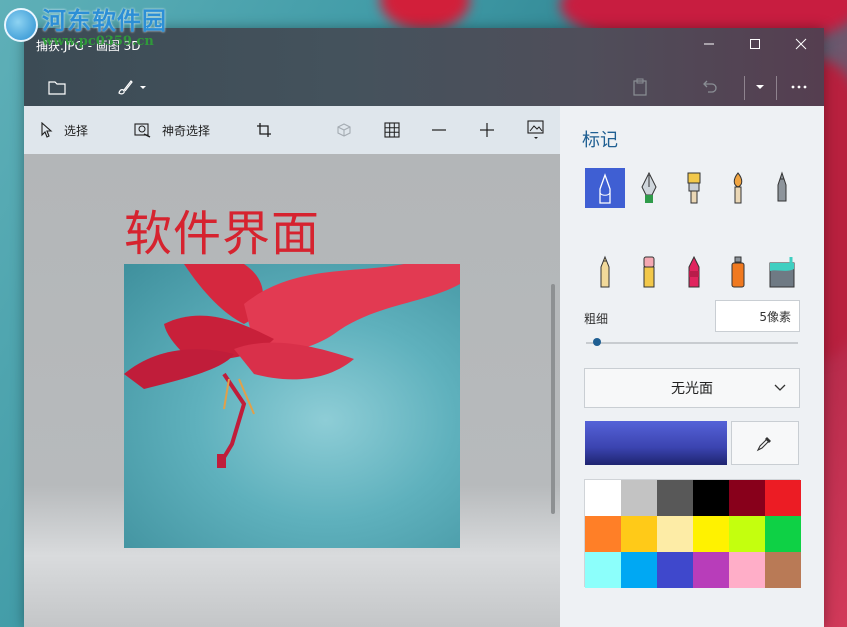 This screenshot has height=627, width=847. Describe the element at coordinates (344, 130) in the screenshot. I see `3d-view-tool` at that location.